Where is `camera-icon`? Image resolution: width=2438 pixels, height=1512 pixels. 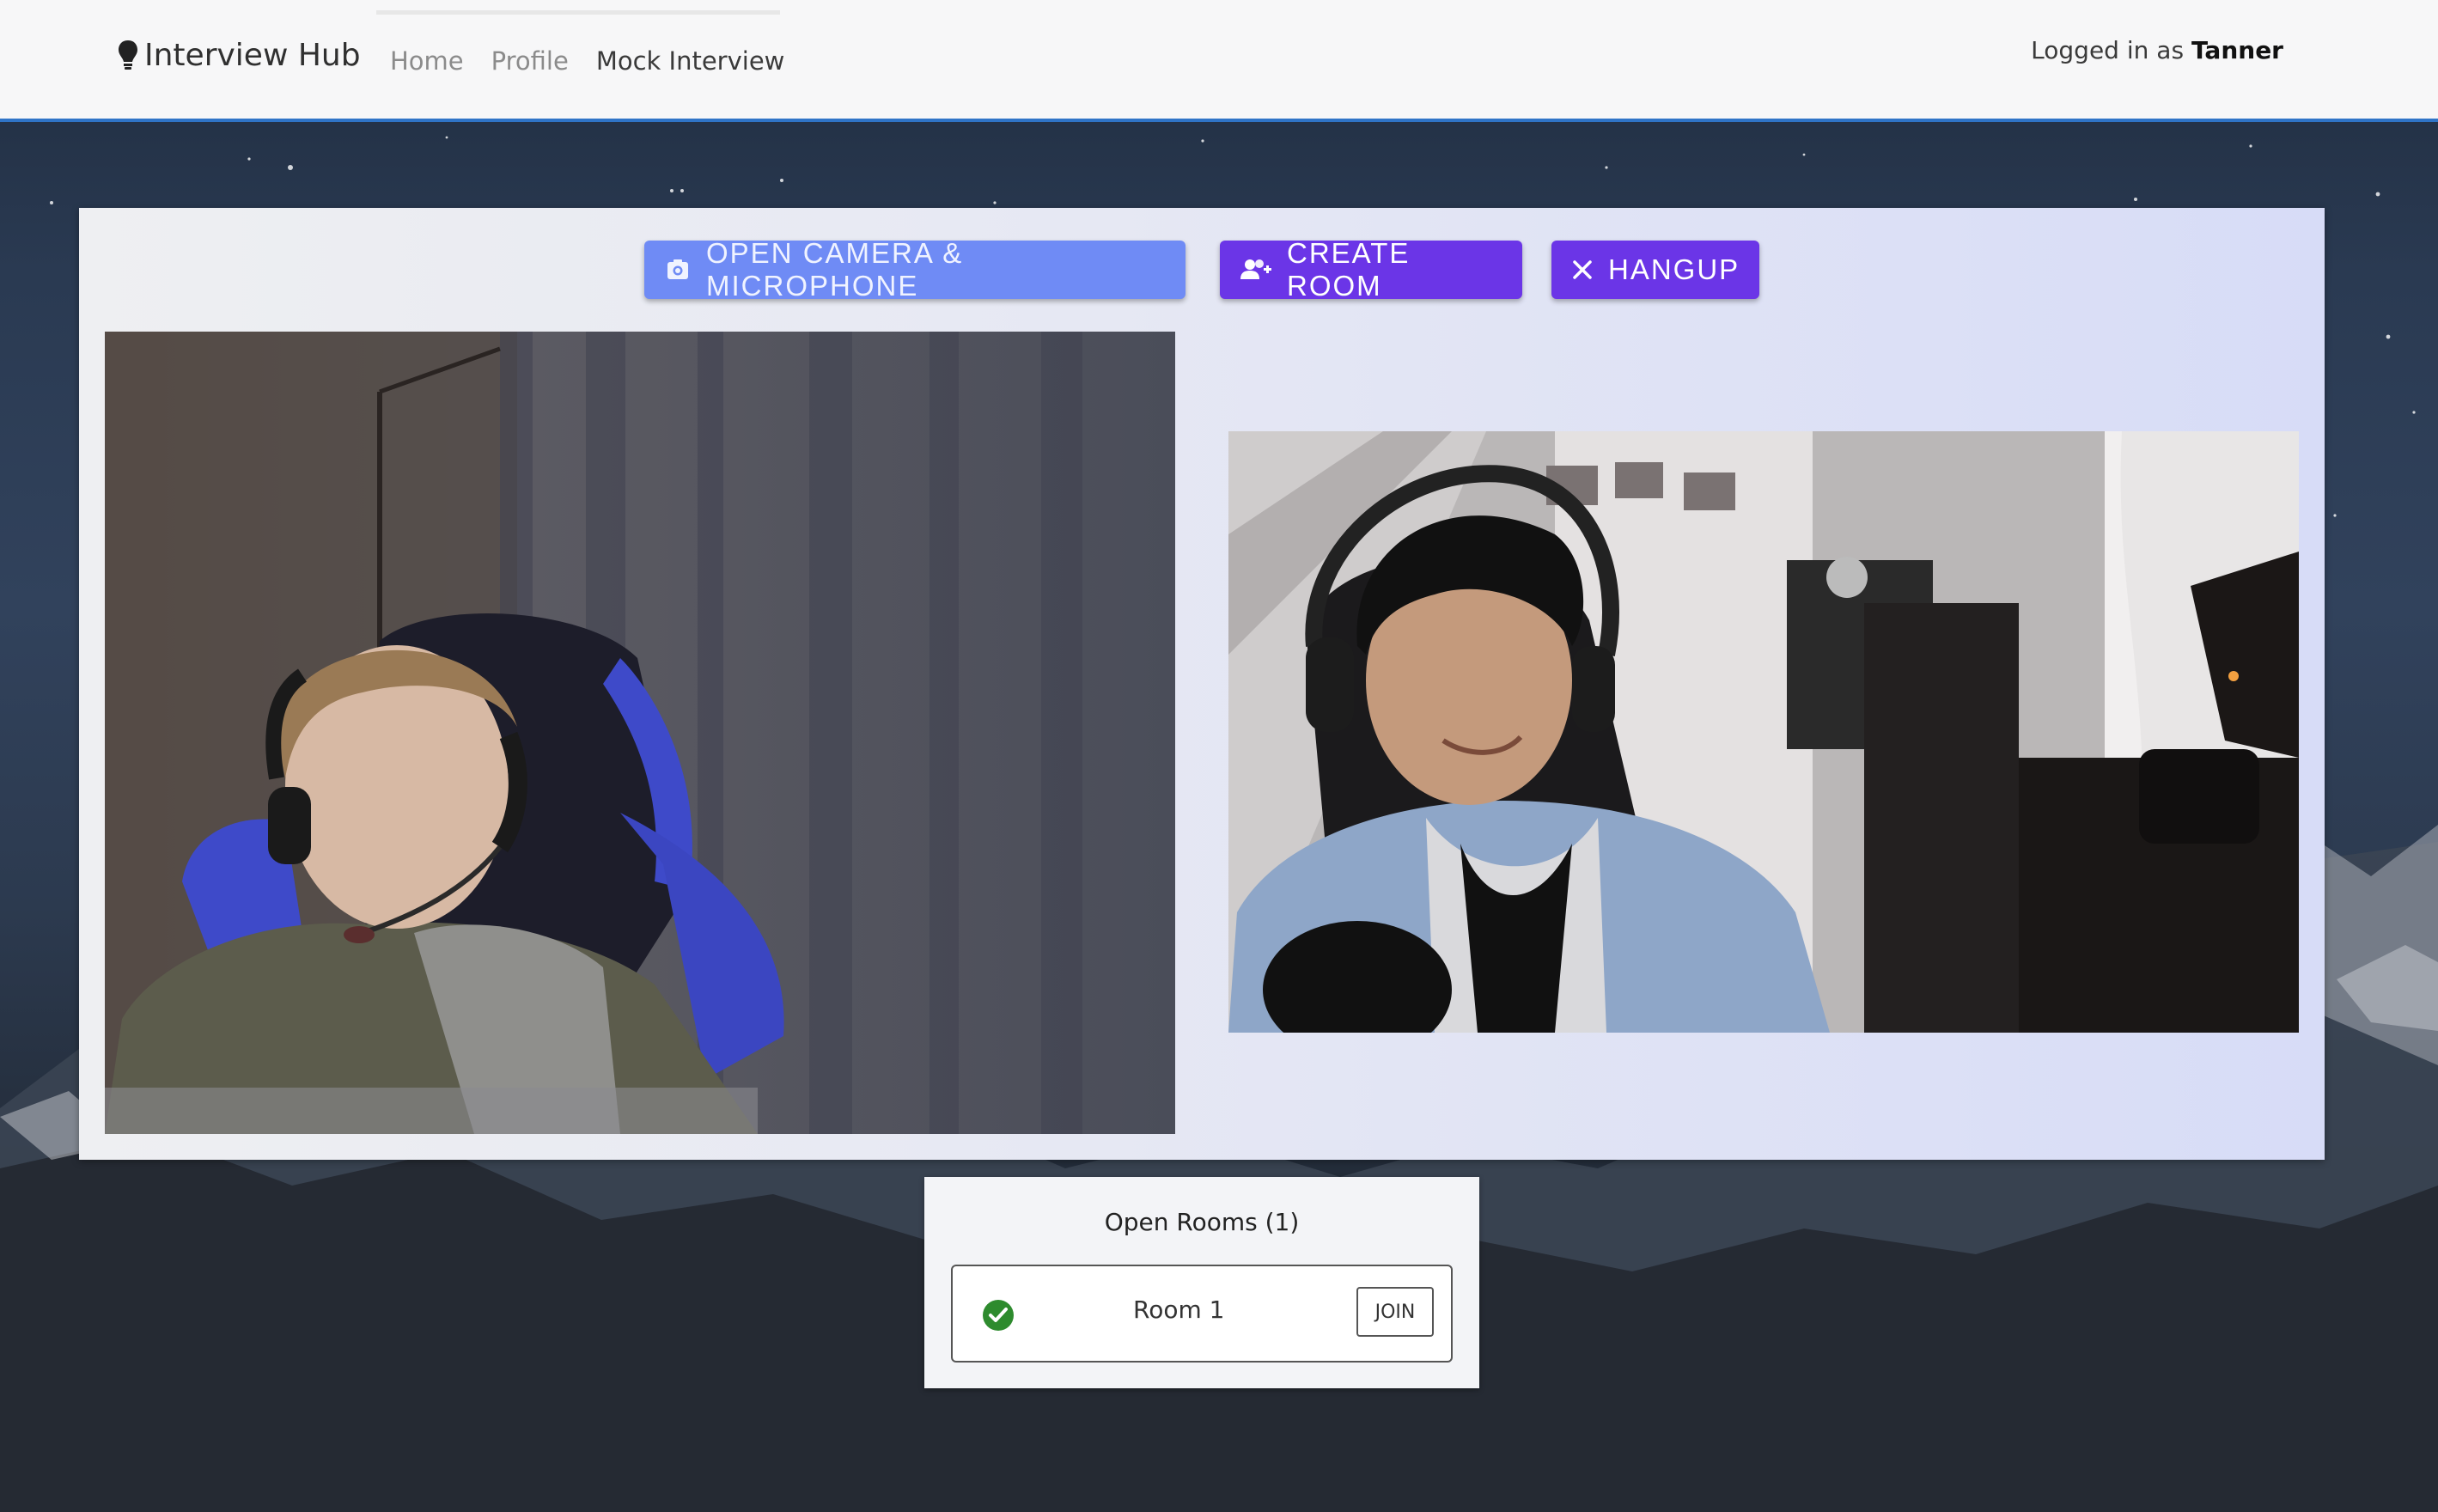 camera-icon is located at coordinates (677, 269).